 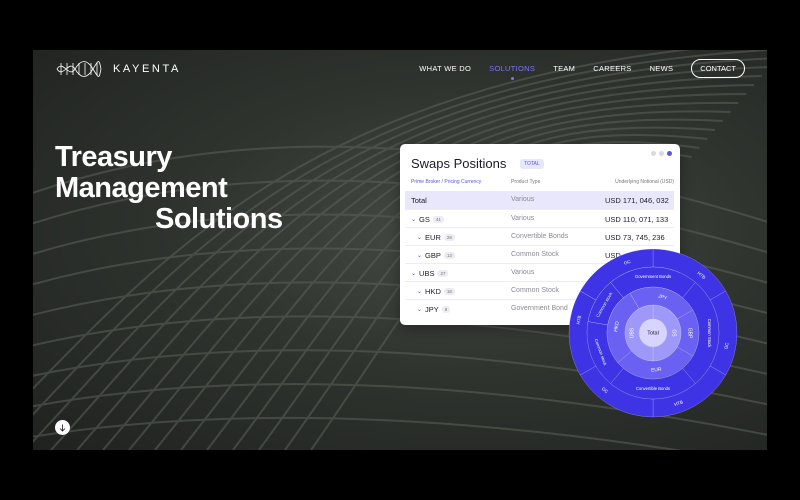 What do you see at coordinates (445, 68) in the screenshot?
I see `nav-what-we-do: WHAT WE DO` at bounding box center [445, 68].